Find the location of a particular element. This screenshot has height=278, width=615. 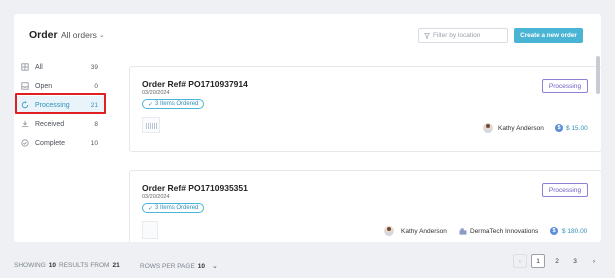

page-2-button: 2 is located at coordinates (557, 261).